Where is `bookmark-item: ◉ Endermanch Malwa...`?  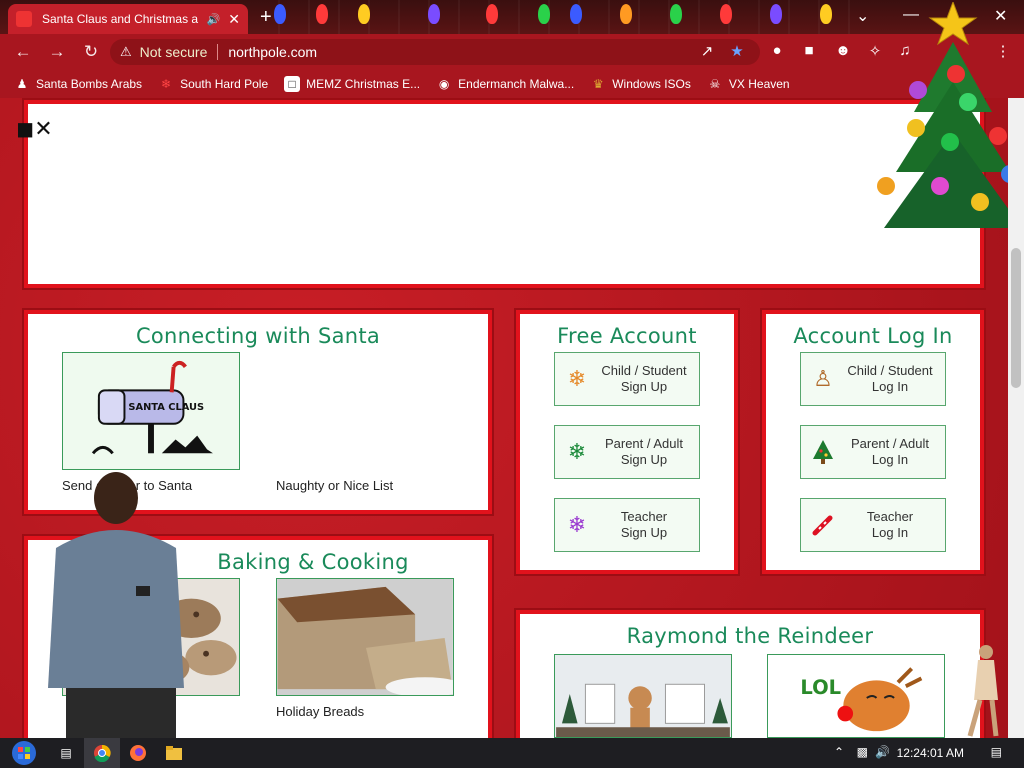 bookmark-item: ◉ Endermanch Malwa... is located at coordinates (505, 84).